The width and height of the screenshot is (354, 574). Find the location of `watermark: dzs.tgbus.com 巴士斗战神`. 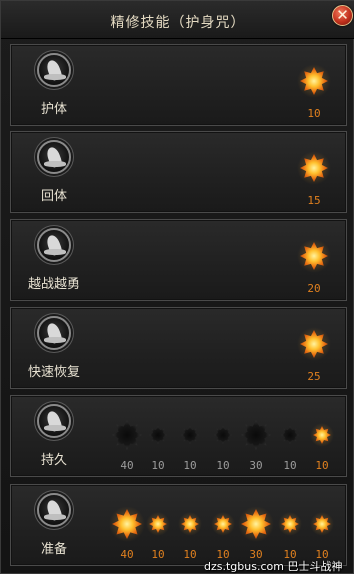

watermark: dzs.tgbus.com 巴士斗战神 is located at coordinates (273, 566).